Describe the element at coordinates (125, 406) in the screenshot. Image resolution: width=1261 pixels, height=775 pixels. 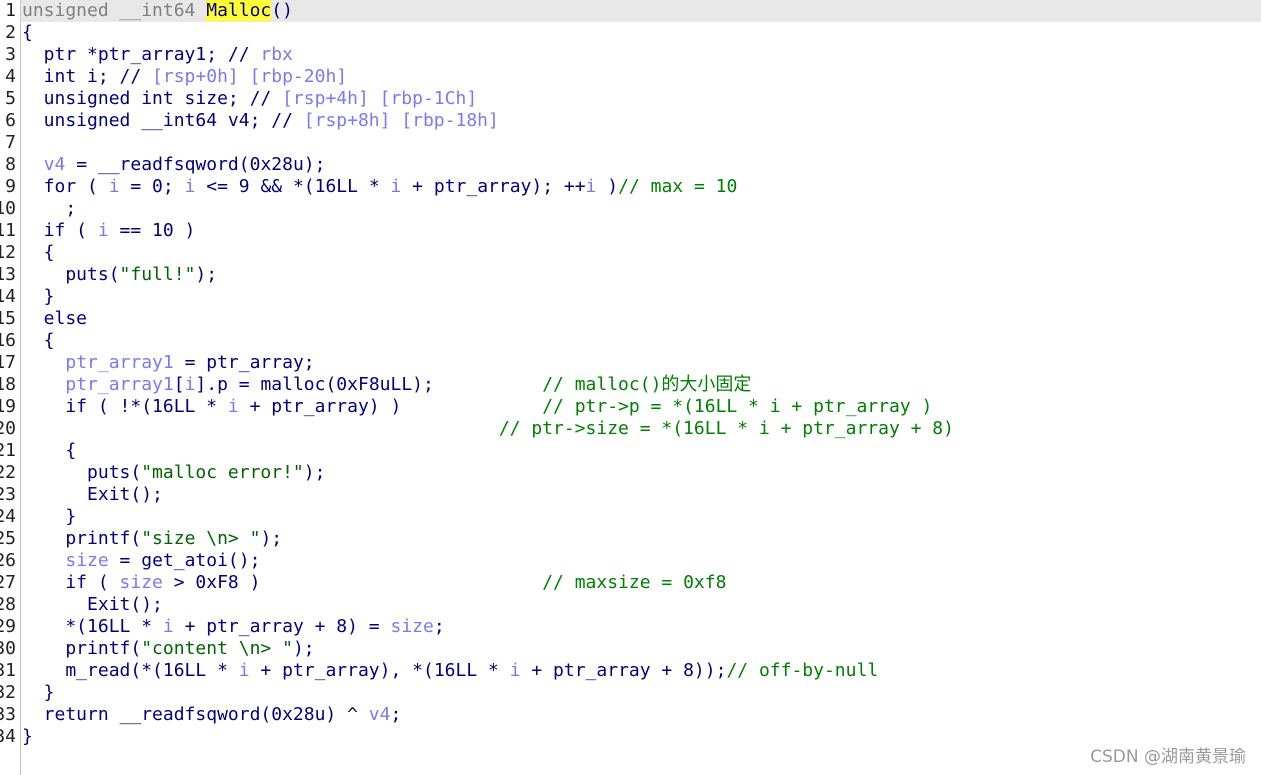
I see `code-token: if ( !*(16LL *` at that location.